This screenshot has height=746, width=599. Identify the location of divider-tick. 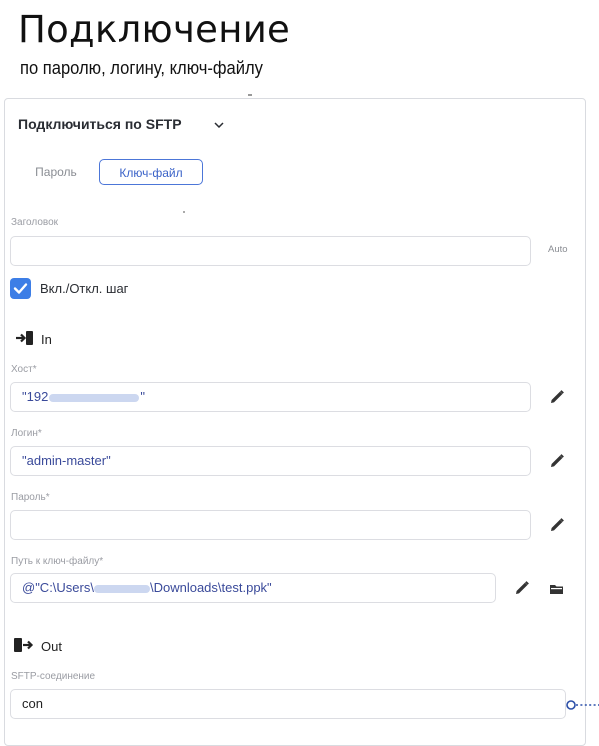
(250, 95).